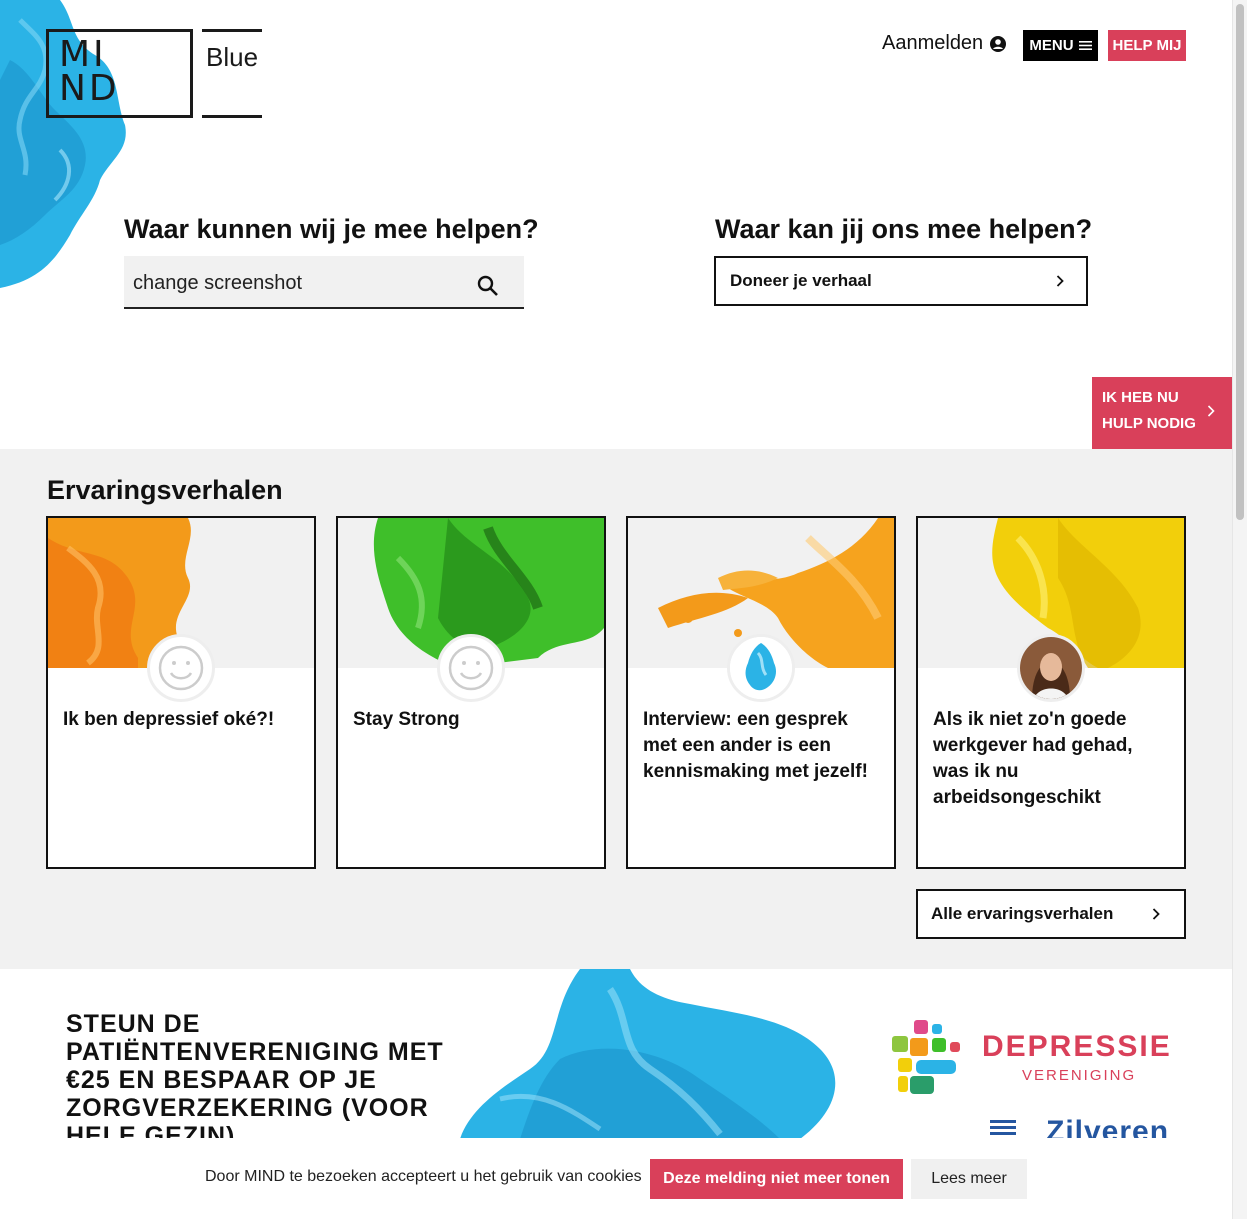  Describe the element at coordinates (1003, 1127) in the screenshot. I see `zilveren-wave-icon` at that location.